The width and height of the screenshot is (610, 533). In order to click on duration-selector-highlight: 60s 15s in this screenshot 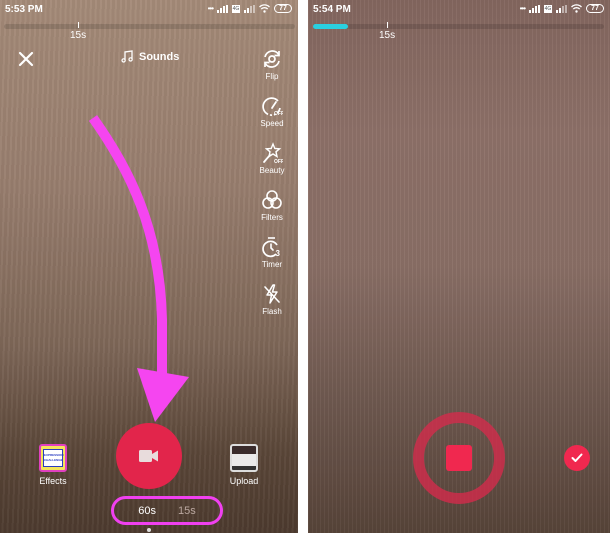, I will do `click(167, 510)`.